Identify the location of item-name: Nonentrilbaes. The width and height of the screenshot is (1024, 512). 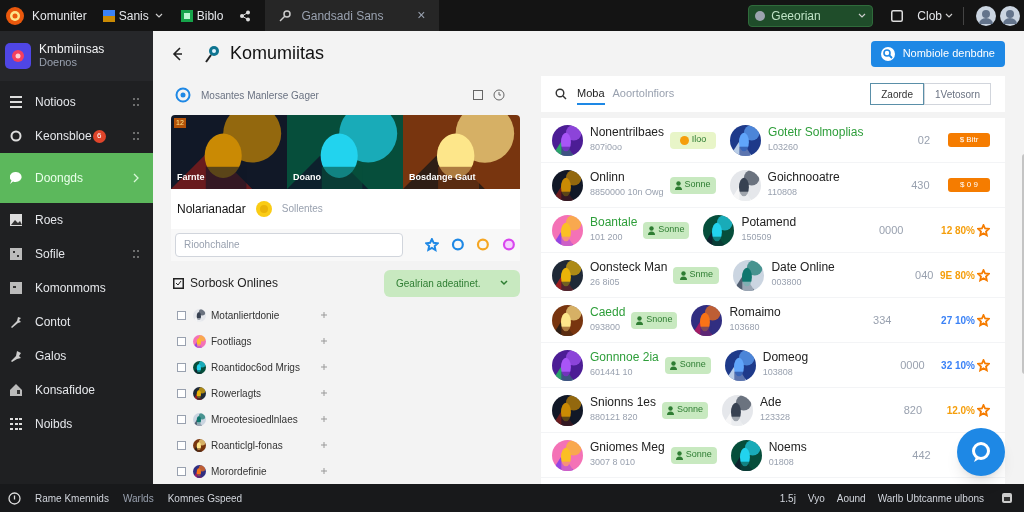
(627, 132).